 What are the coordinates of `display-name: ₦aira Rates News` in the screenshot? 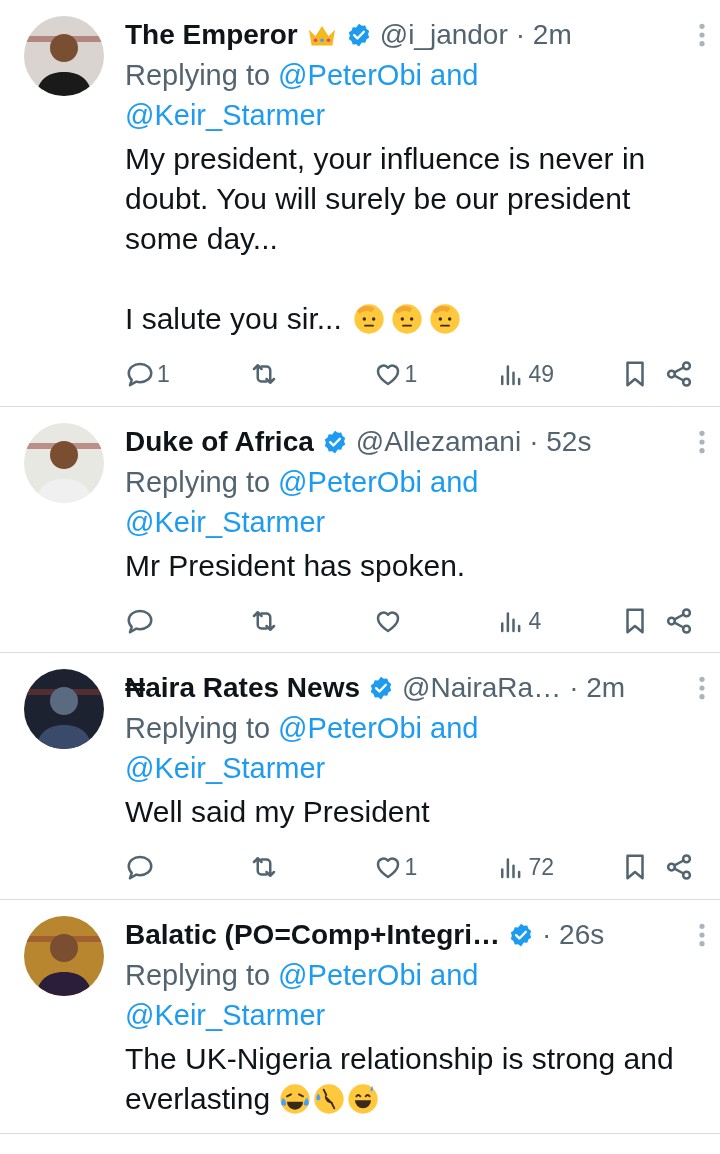 It's located at (242, 688).